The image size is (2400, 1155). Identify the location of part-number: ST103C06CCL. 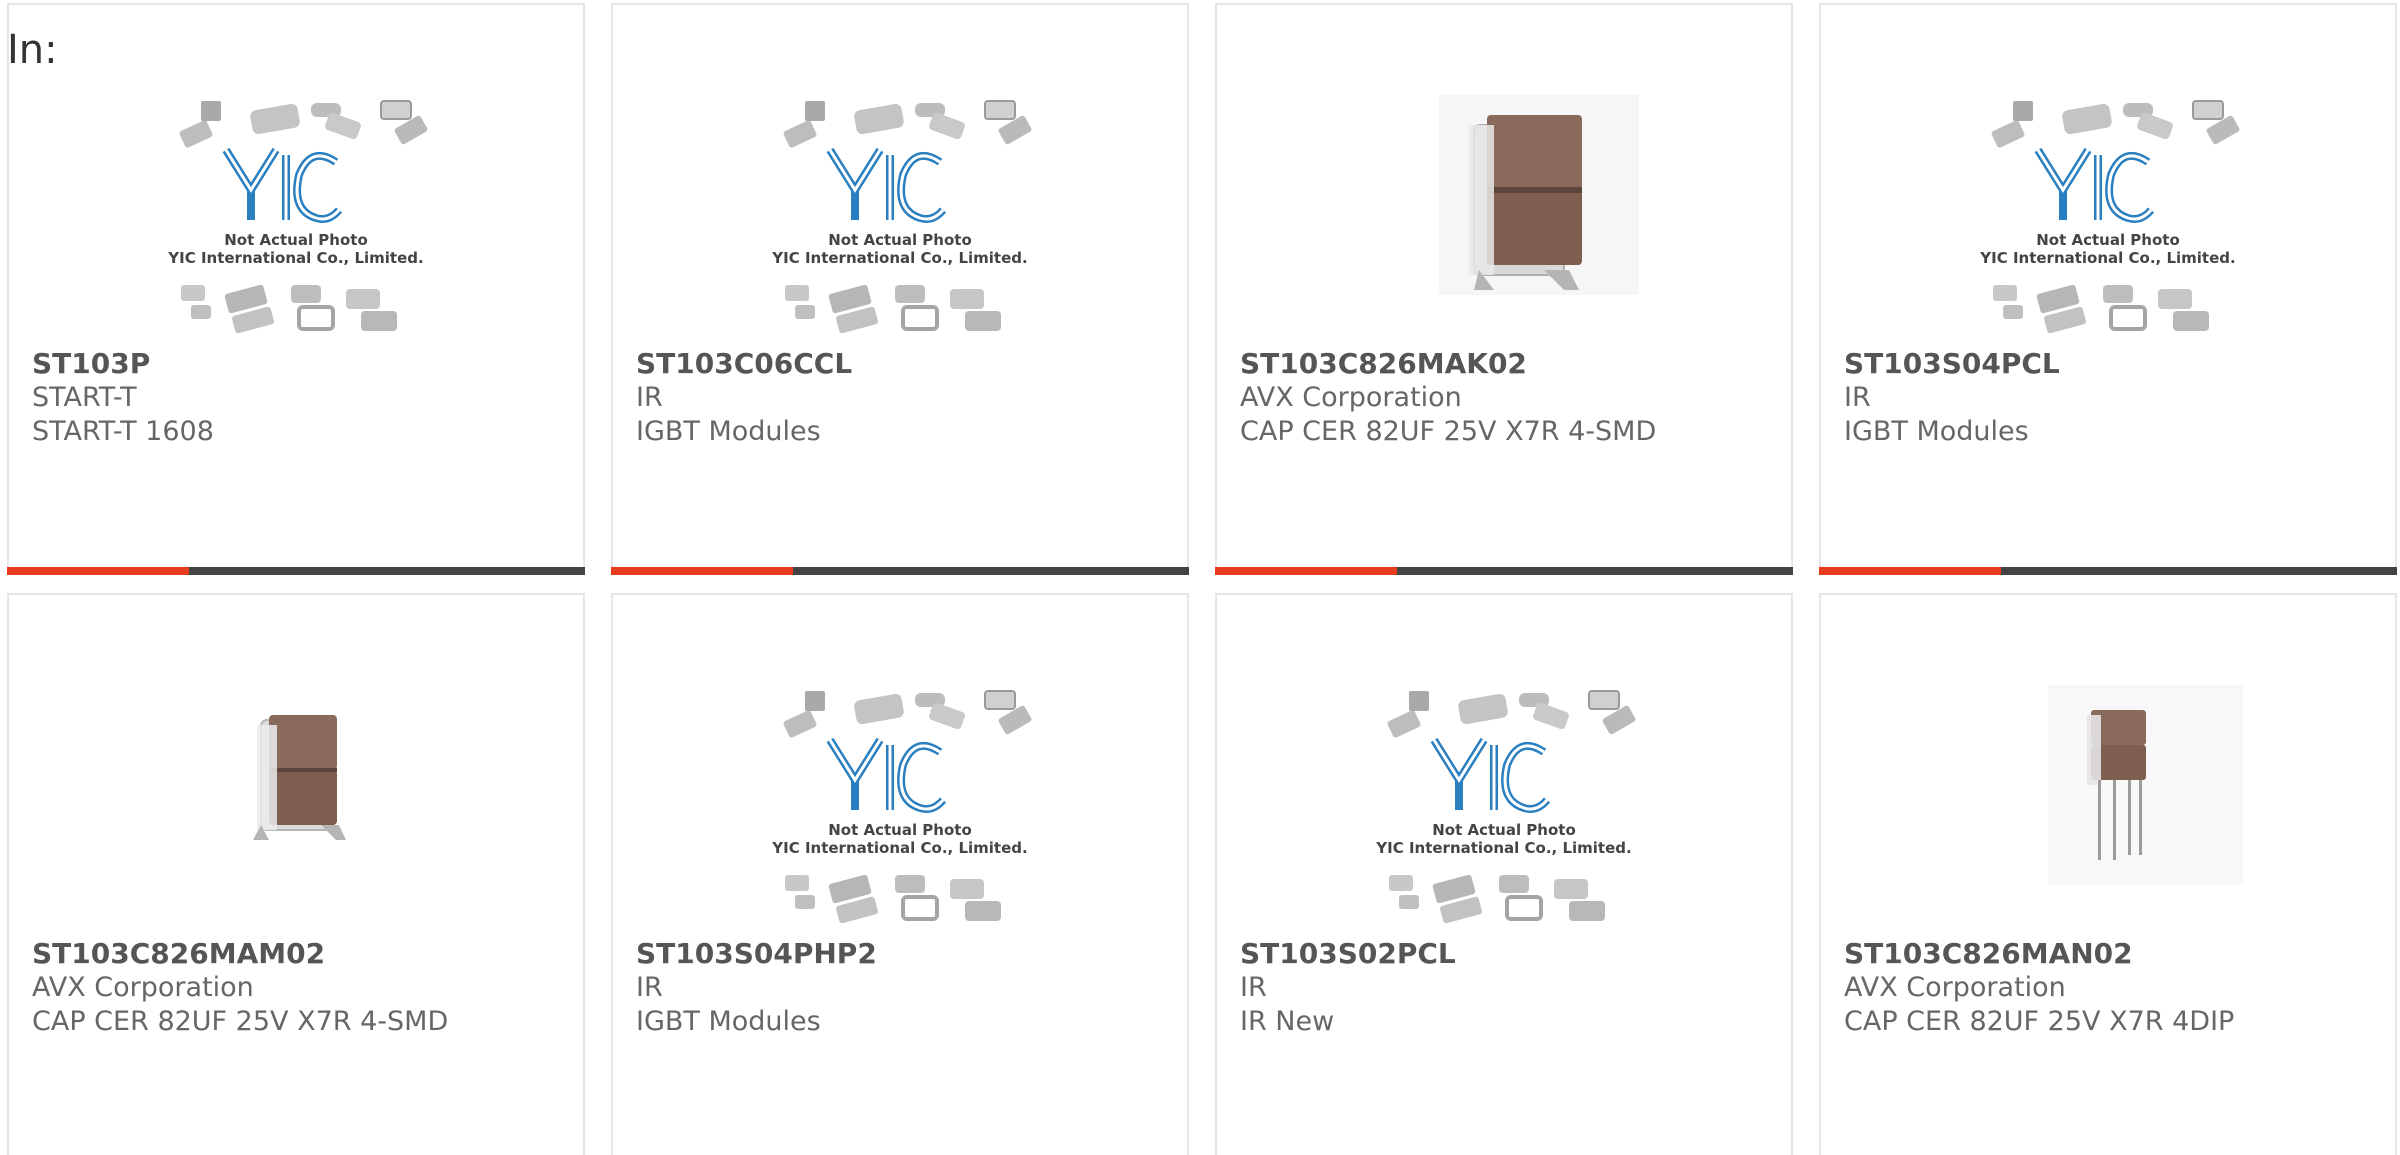
(744, 364).